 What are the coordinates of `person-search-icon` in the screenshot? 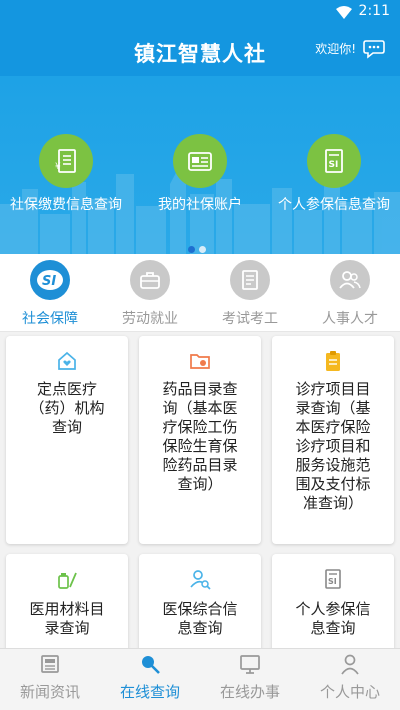 It's located at (200, 581).